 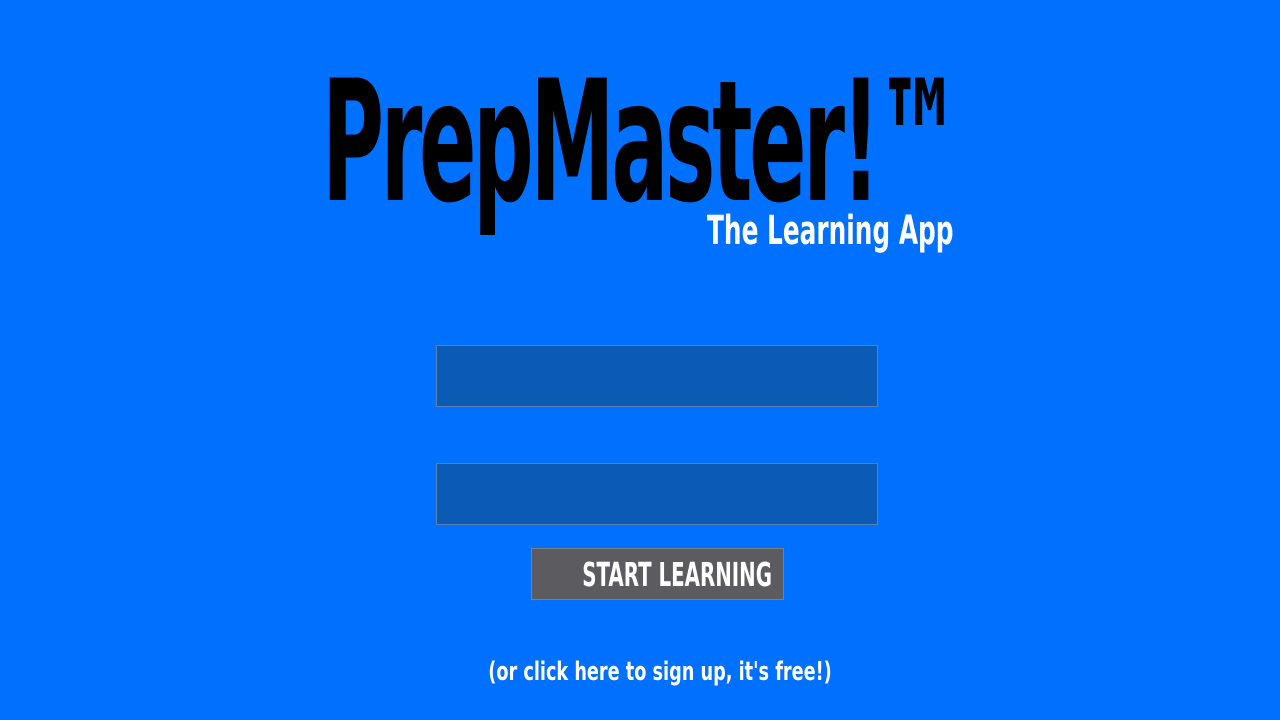 What do you see at coordinates (657, 376) in the screenshot?
I see `username-input` at bounding box center [657, 376].